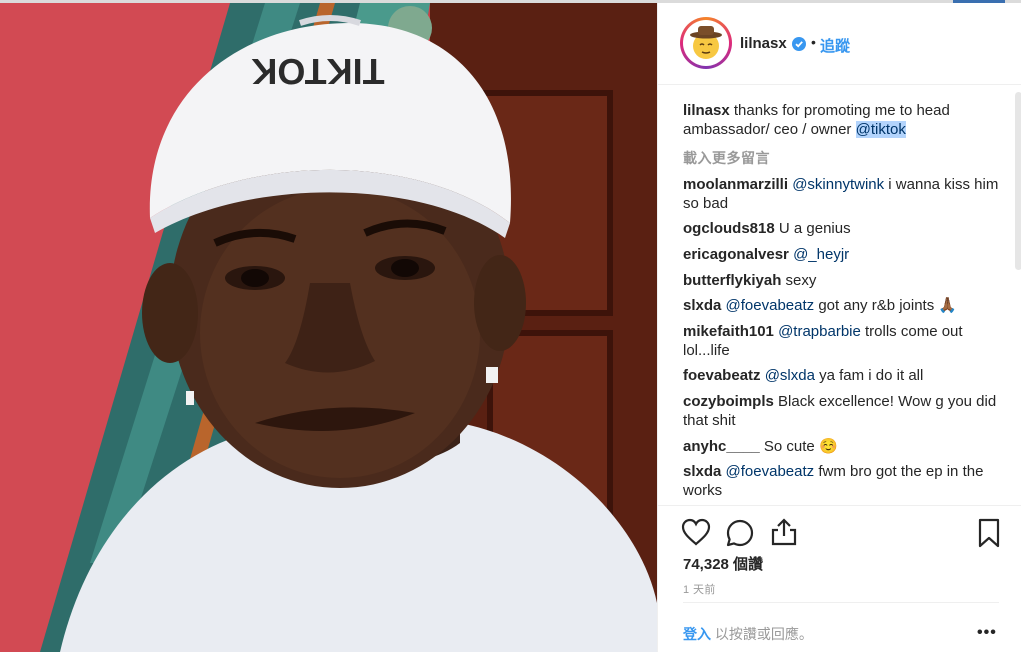 Image resolution: width=1021 pixels, height=652 pixels. What do you see at coordinates (989, 533) in the screenshot?
I see `bookmark-icon` at bounding box center [989, 533].